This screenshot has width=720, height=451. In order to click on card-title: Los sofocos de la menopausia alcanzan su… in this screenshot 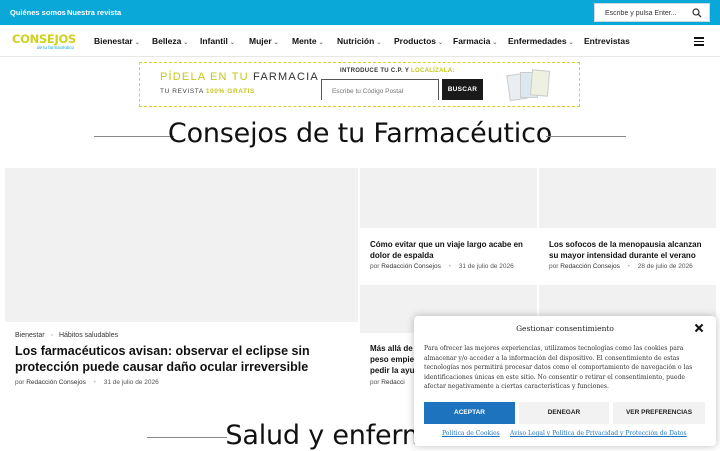, I will do `click(630, 250)`.